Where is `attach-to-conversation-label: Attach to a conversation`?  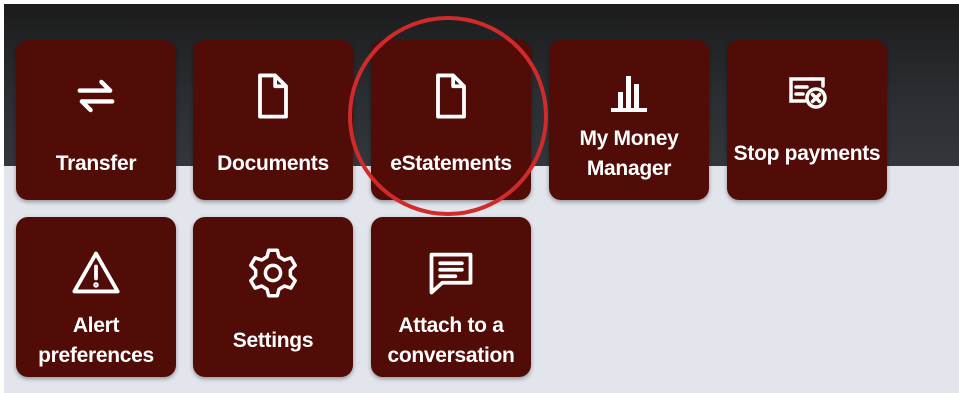
attach-to-conversation-label: Attach to a conversation is located at coordinates (451, 340).